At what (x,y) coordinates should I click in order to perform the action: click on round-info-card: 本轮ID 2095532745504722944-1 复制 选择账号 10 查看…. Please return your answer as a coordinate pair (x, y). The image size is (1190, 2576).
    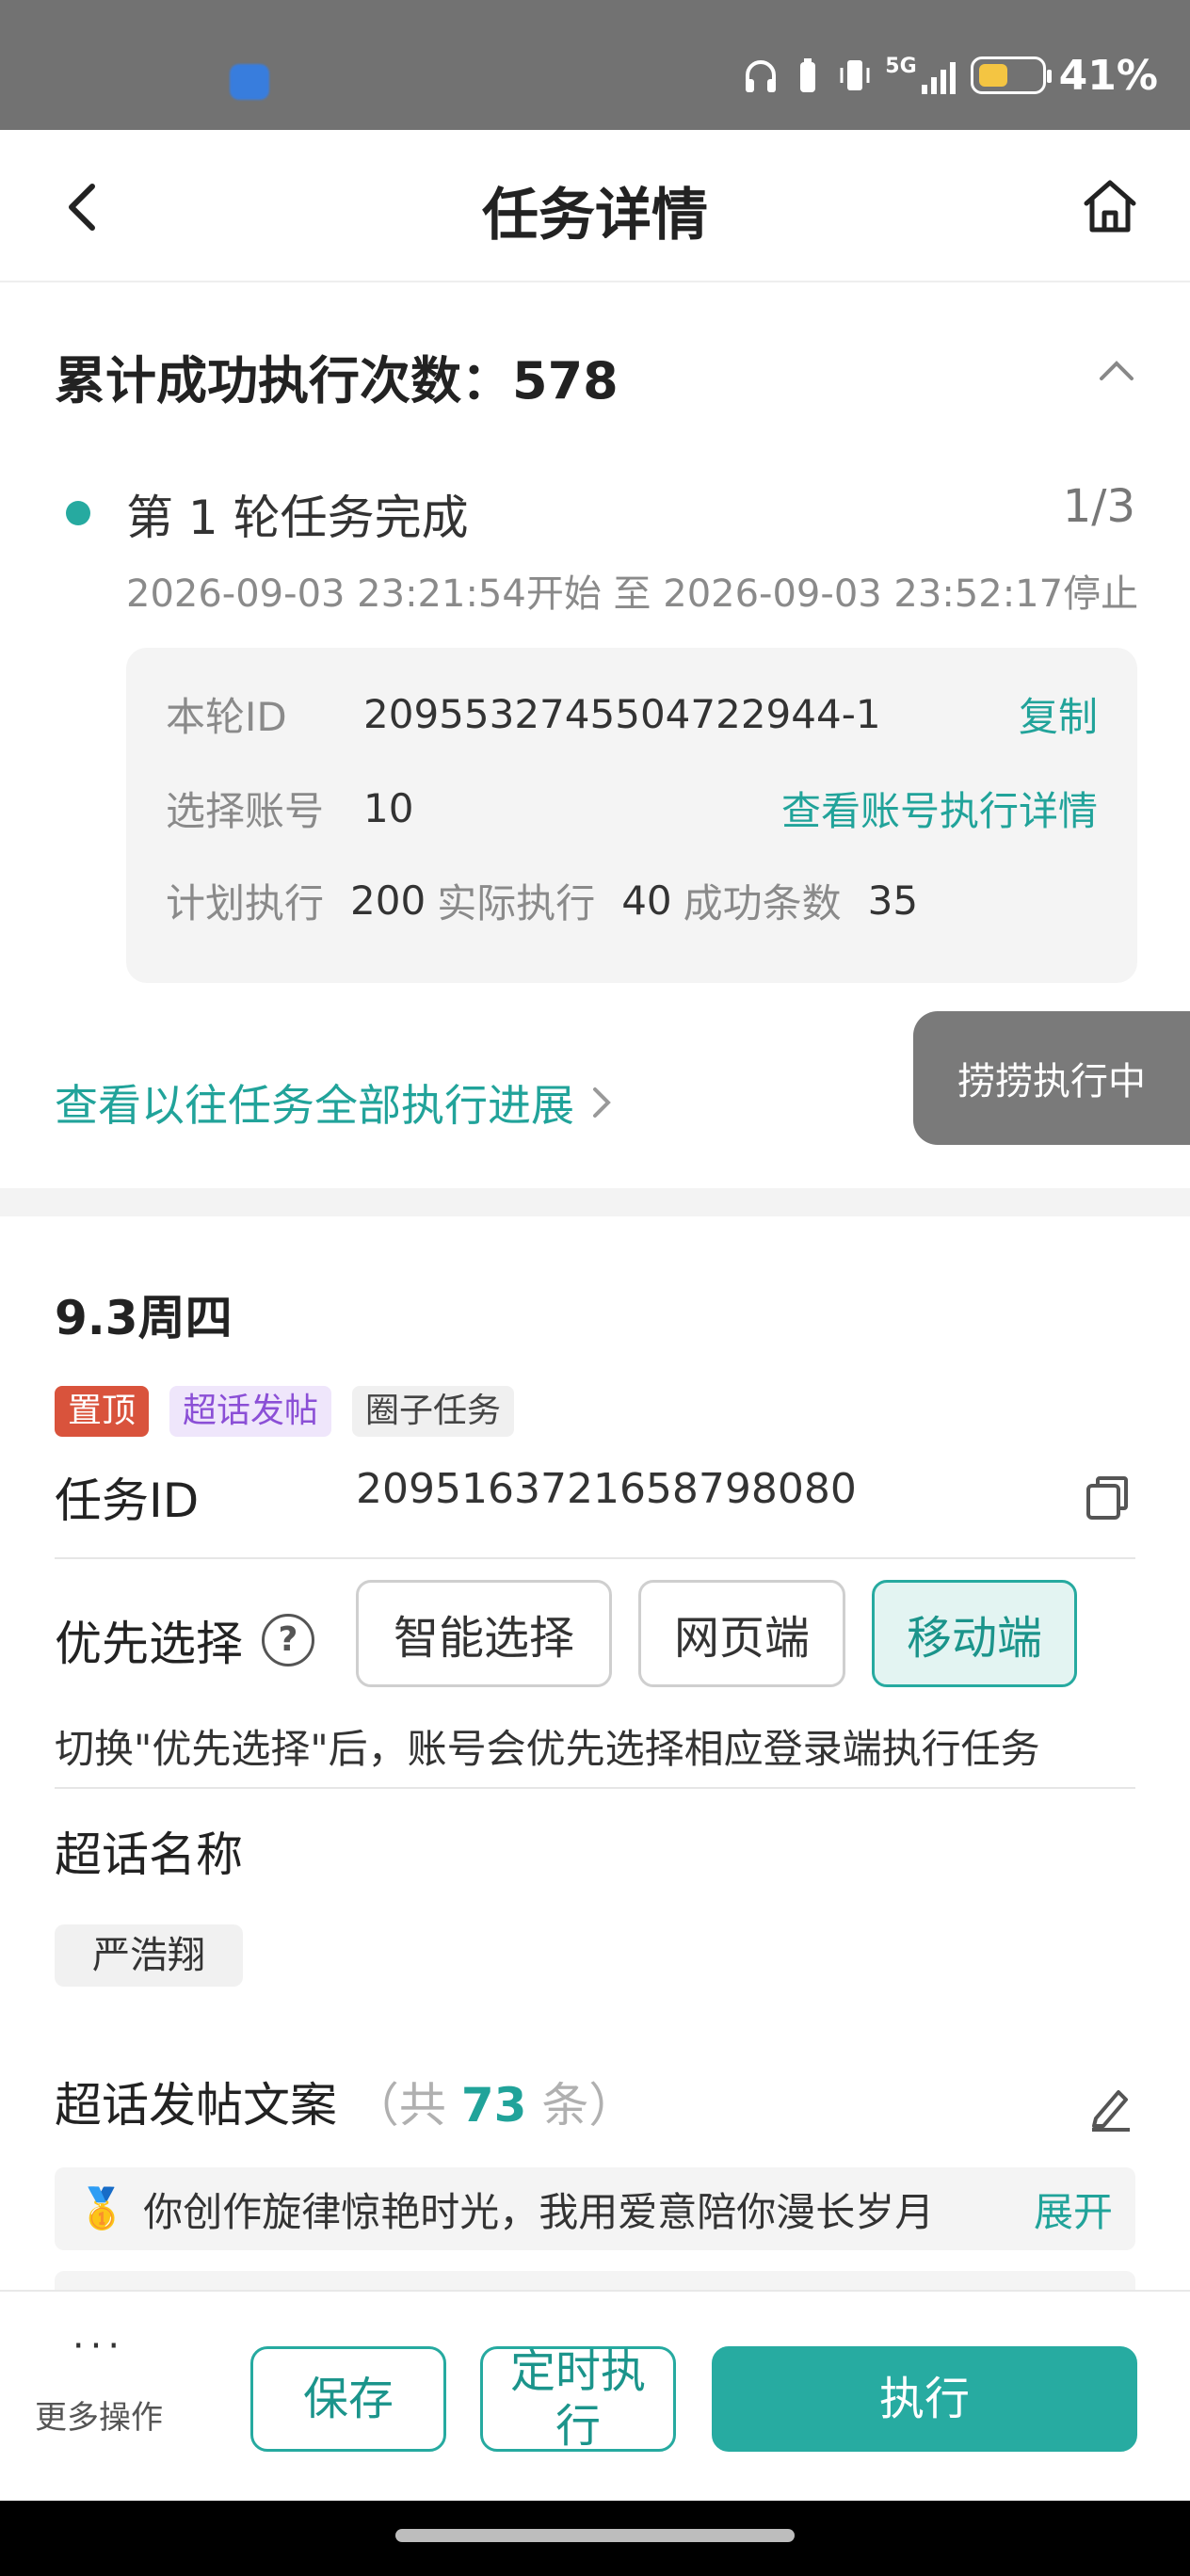
    Looking at the image, I should click on (632, 815).